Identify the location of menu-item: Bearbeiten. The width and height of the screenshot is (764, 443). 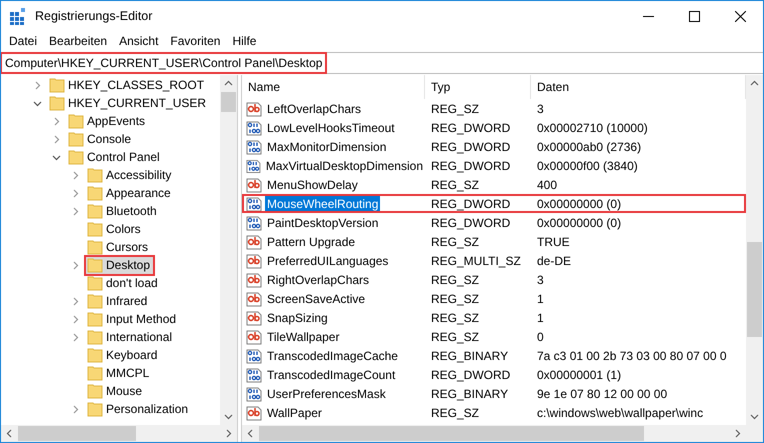
(78, 41).